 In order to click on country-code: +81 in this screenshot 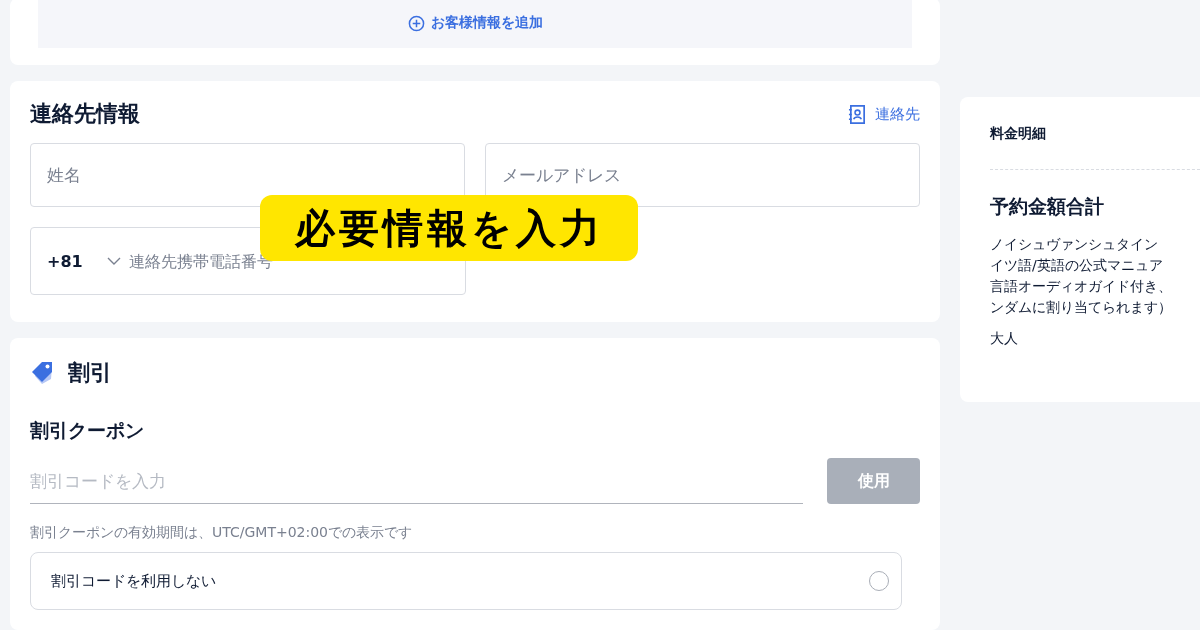, I will do `click(65, 261)`.